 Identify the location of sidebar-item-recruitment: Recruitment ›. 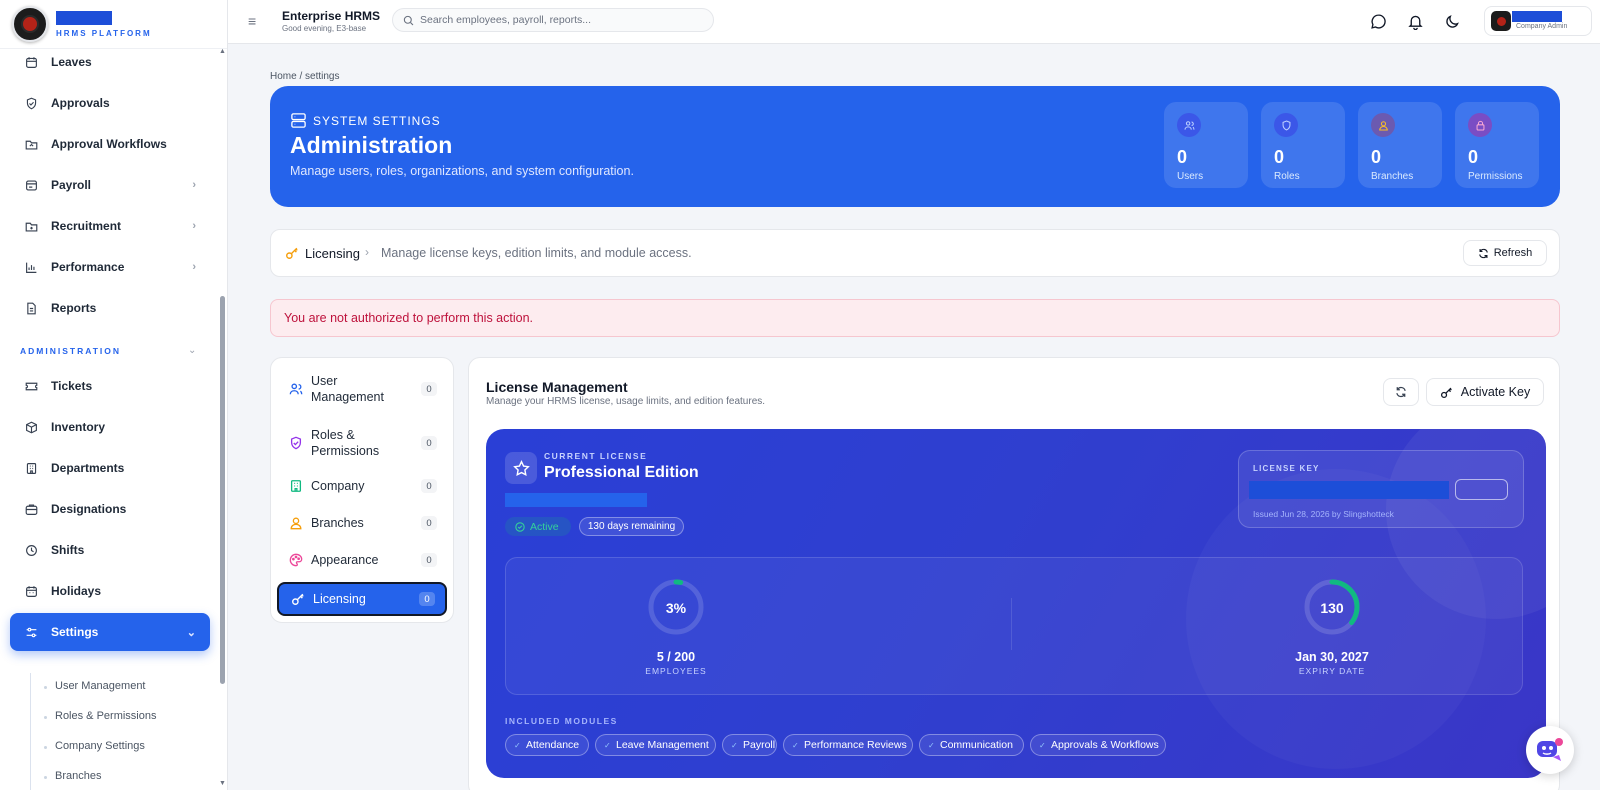
(110, 226).